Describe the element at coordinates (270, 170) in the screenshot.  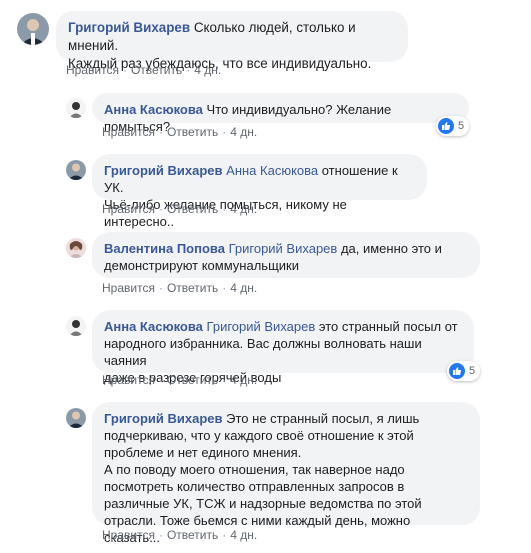
I see `mention-link: Анна Касюкова` at that location.